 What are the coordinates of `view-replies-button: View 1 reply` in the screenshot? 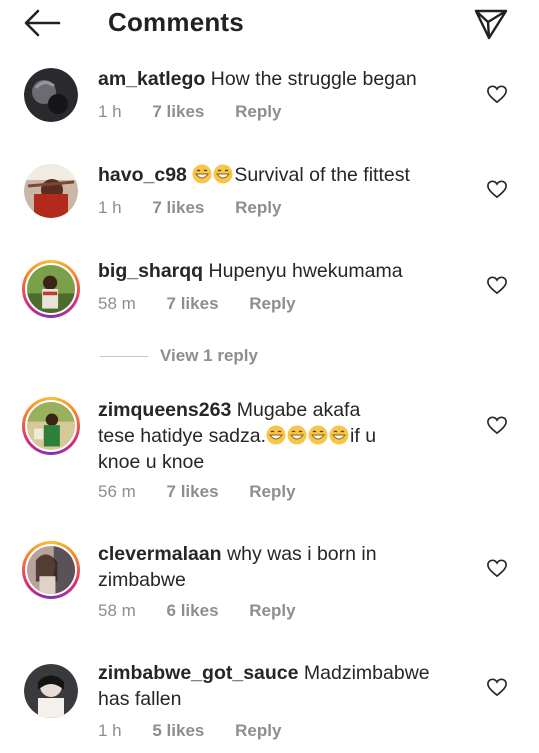 It's located at (179, 356).